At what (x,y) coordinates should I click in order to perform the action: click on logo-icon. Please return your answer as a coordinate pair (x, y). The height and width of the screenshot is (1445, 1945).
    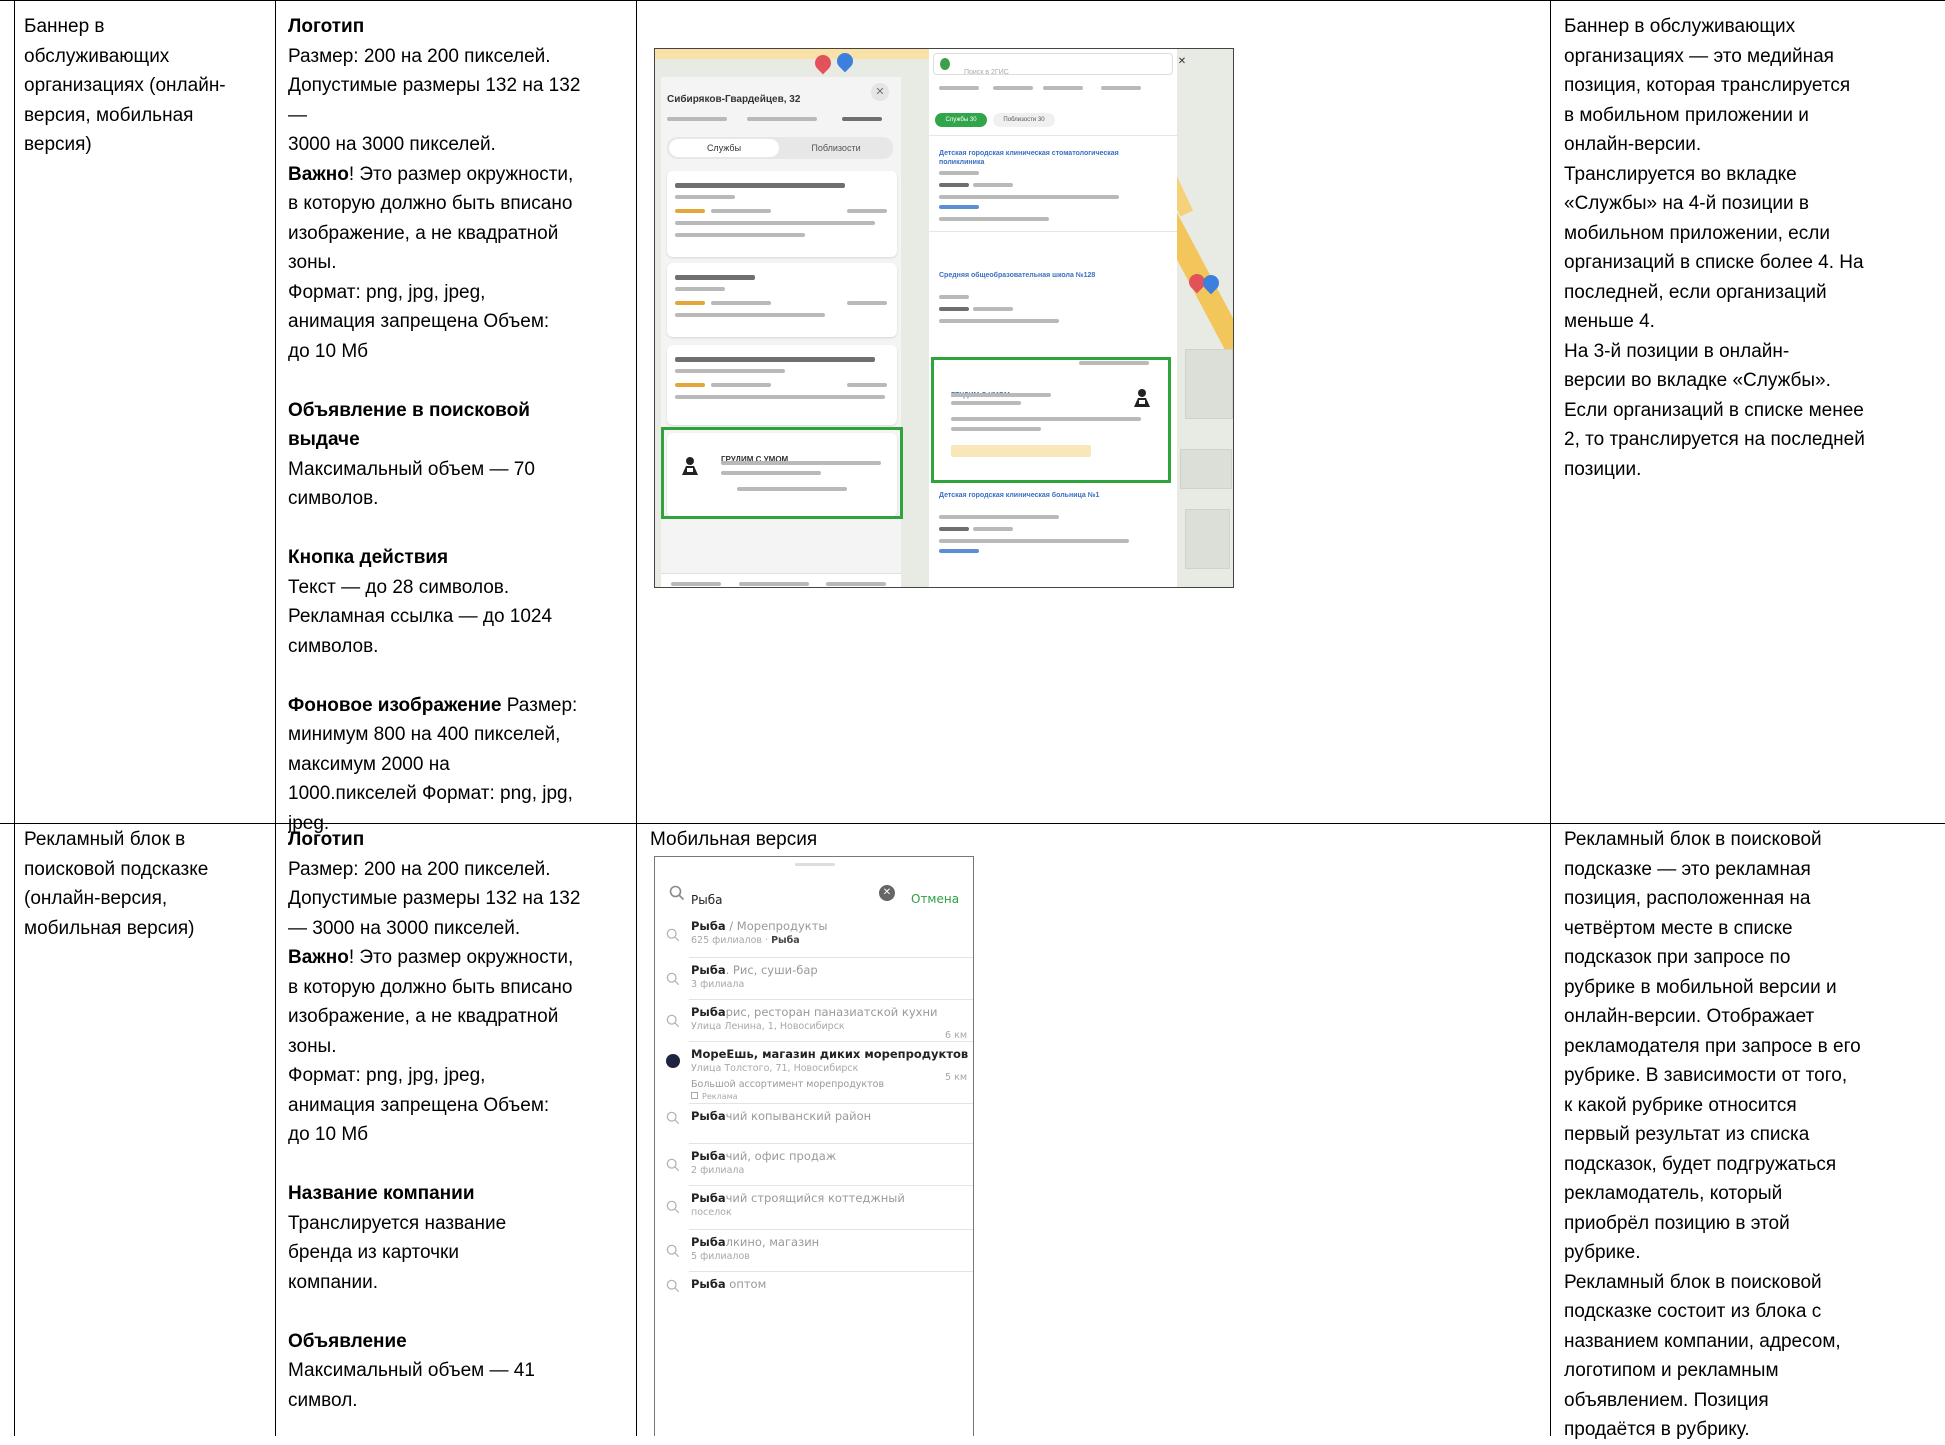
    Looking at the image, I should click on (945, 64).